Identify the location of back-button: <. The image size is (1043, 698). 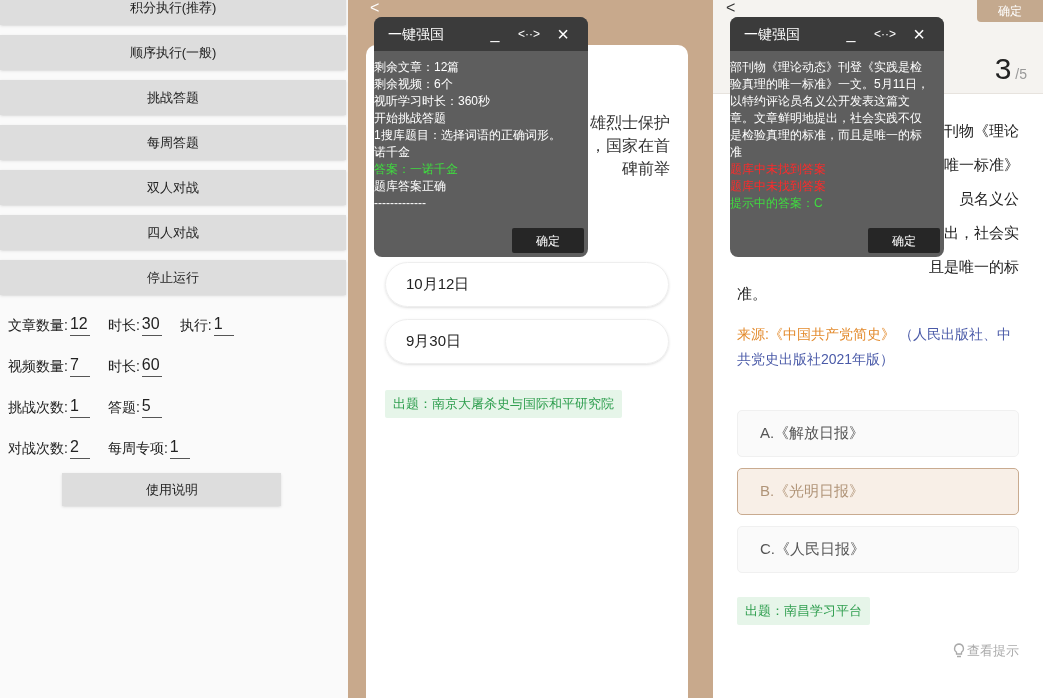
(731, 8).